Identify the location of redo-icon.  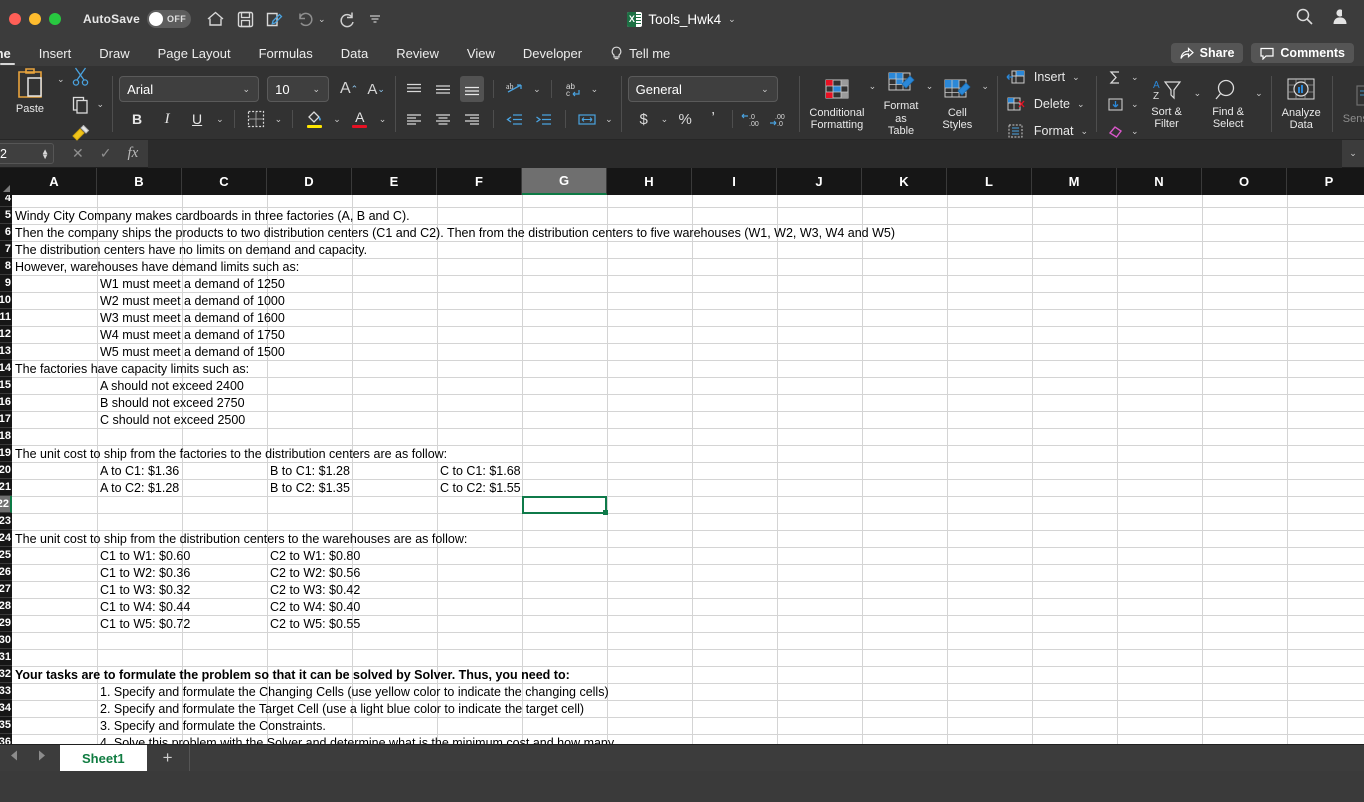
(347, 19).